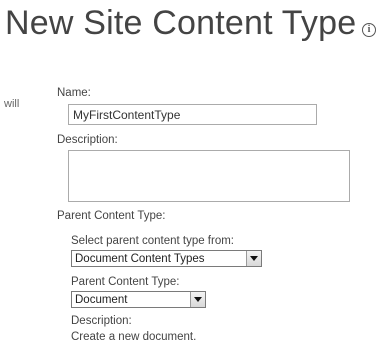 The image size is (388, 350). Describe the element at coordinates (181, 23) in the screenshot. I see `page-title: New Site Content Type` at that location.